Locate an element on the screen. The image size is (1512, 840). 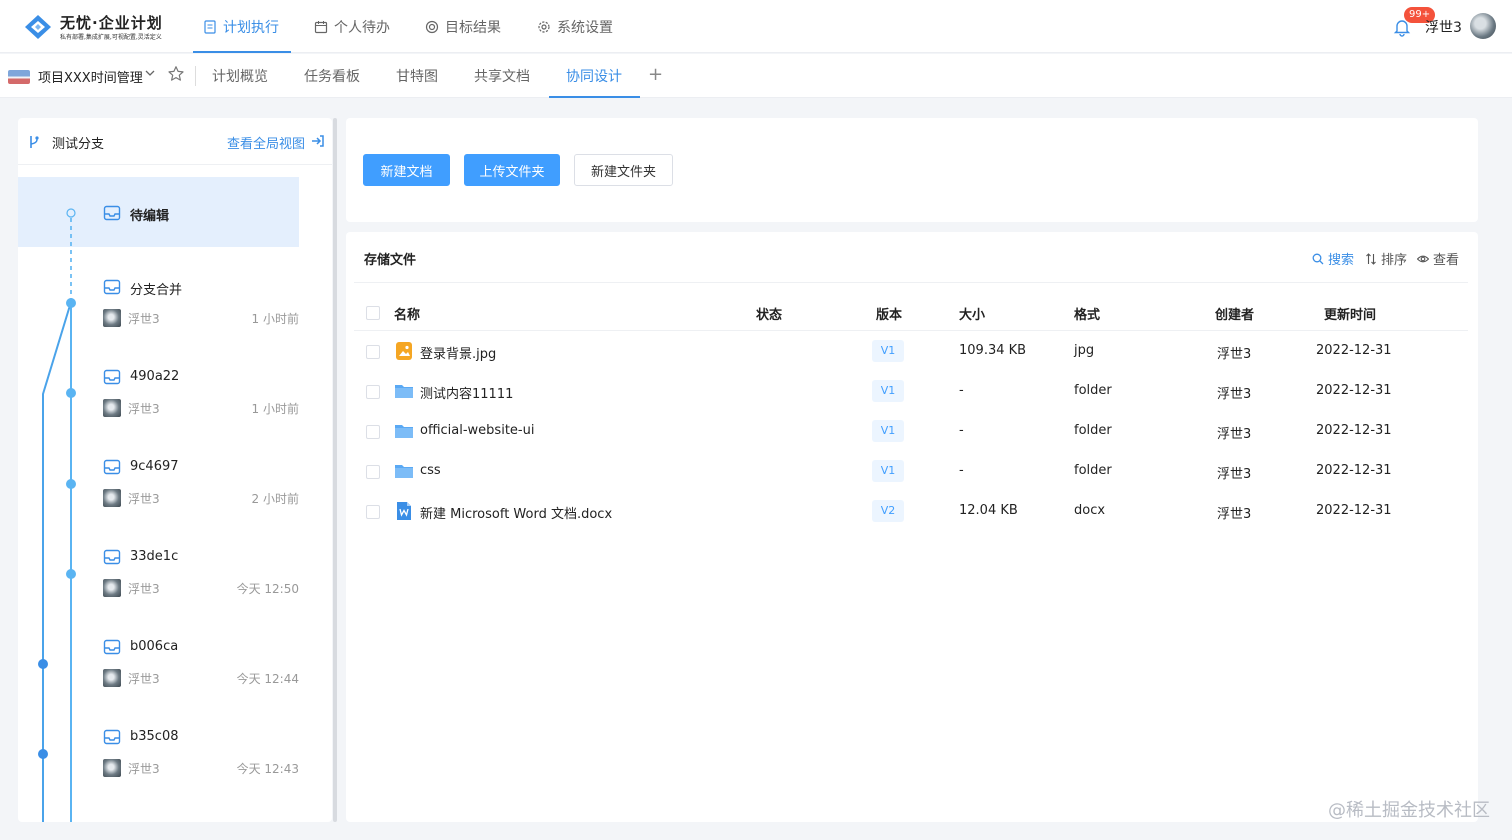
node-time: 今天 12:43 is located at coordinates (267, 769).